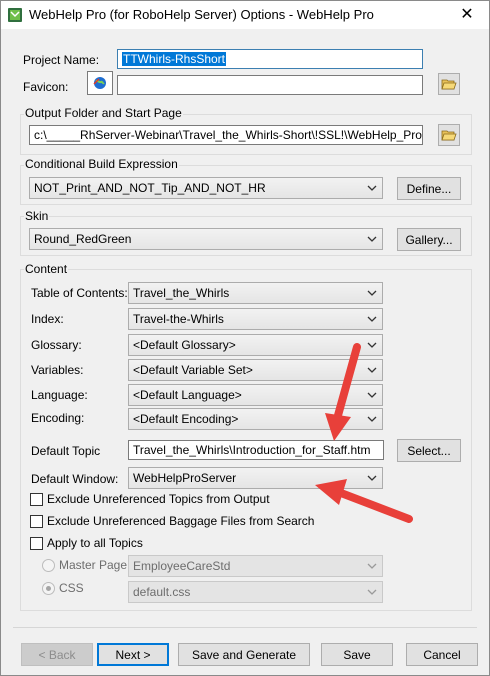 The image size is (490, 676). I want to click on annotation-arrows, so click(364, 433).